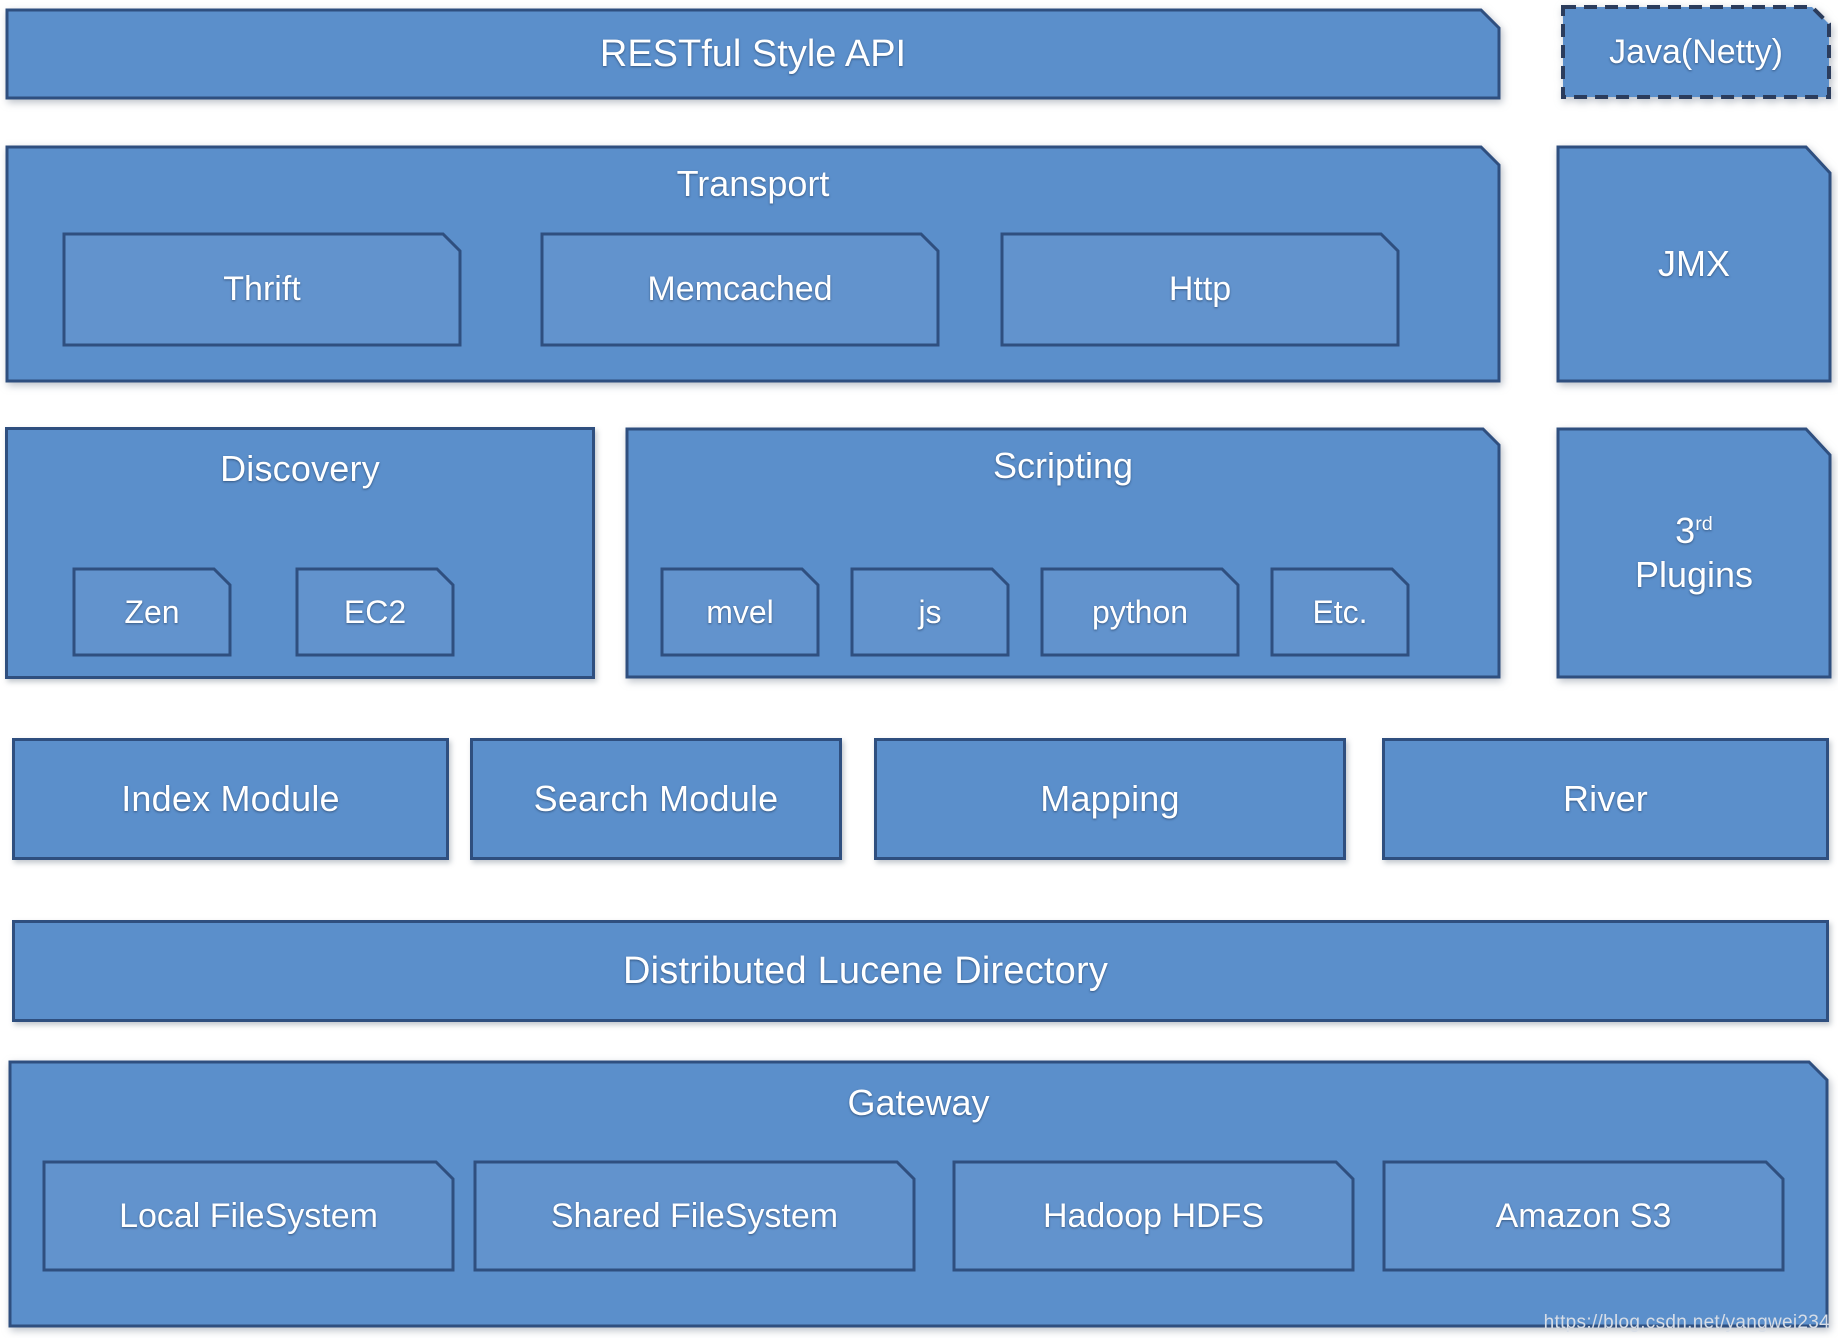  I want to click on java-netty-box: Java(Netty), so click(1696, 52).